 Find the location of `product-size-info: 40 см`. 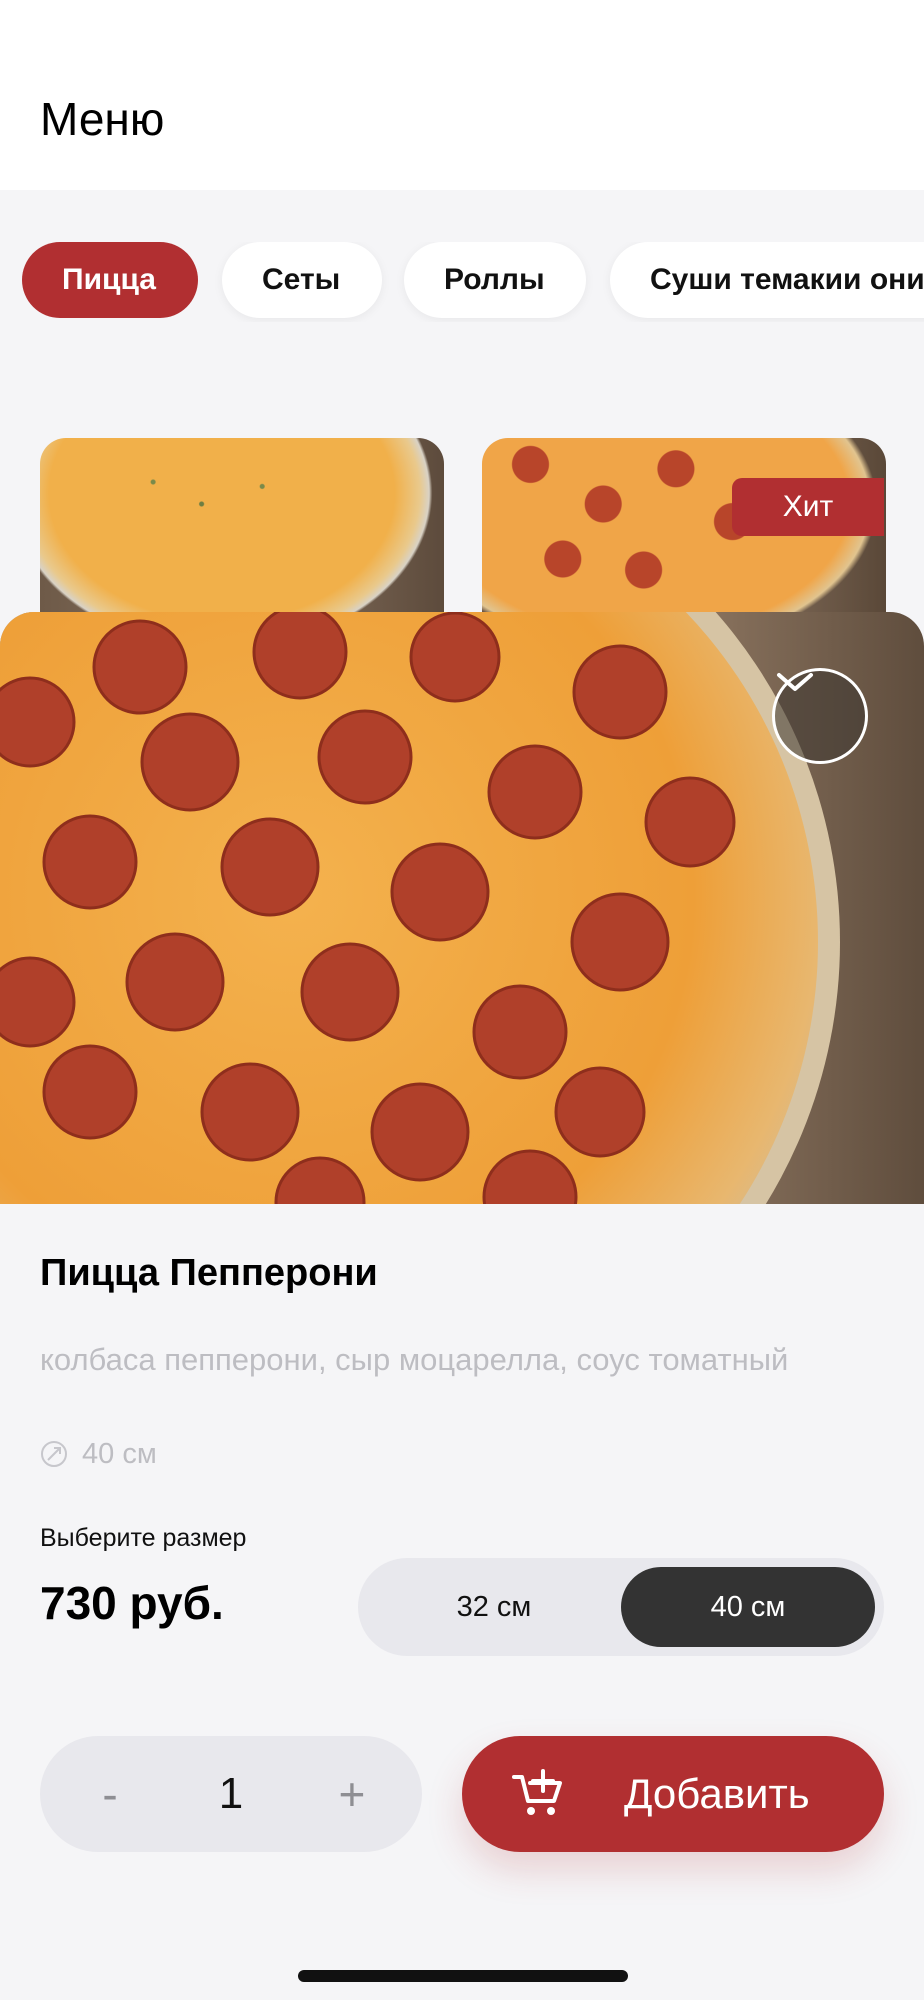

product-size-info: 40 см is located at coordinates (98, 1454).